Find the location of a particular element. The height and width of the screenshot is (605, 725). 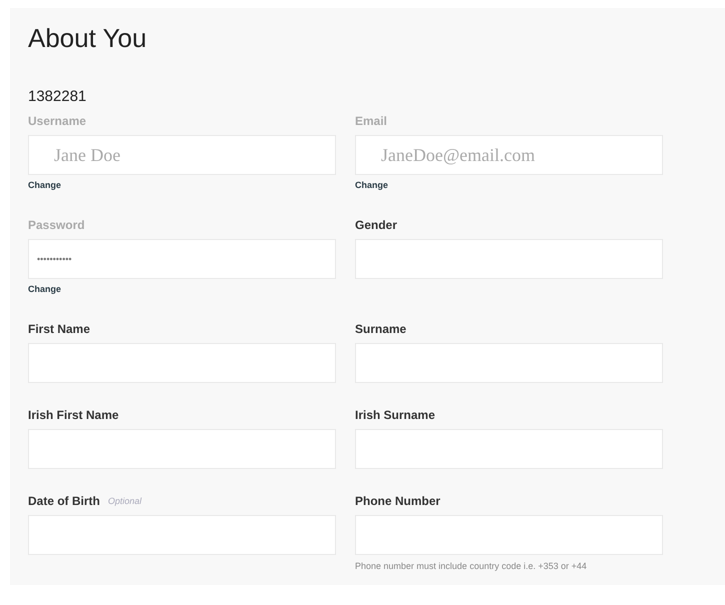

field-label: Surname is located at coordinates (380, 329).